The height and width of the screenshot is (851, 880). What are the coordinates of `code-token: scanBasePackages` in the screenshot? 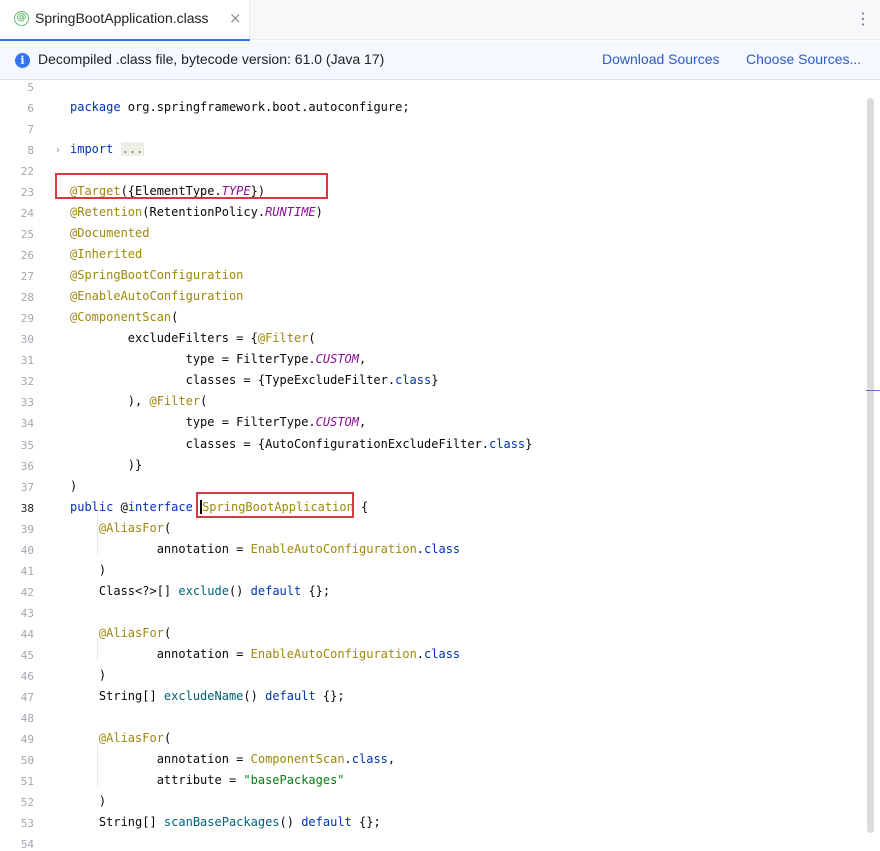 It's located at (222, 822).